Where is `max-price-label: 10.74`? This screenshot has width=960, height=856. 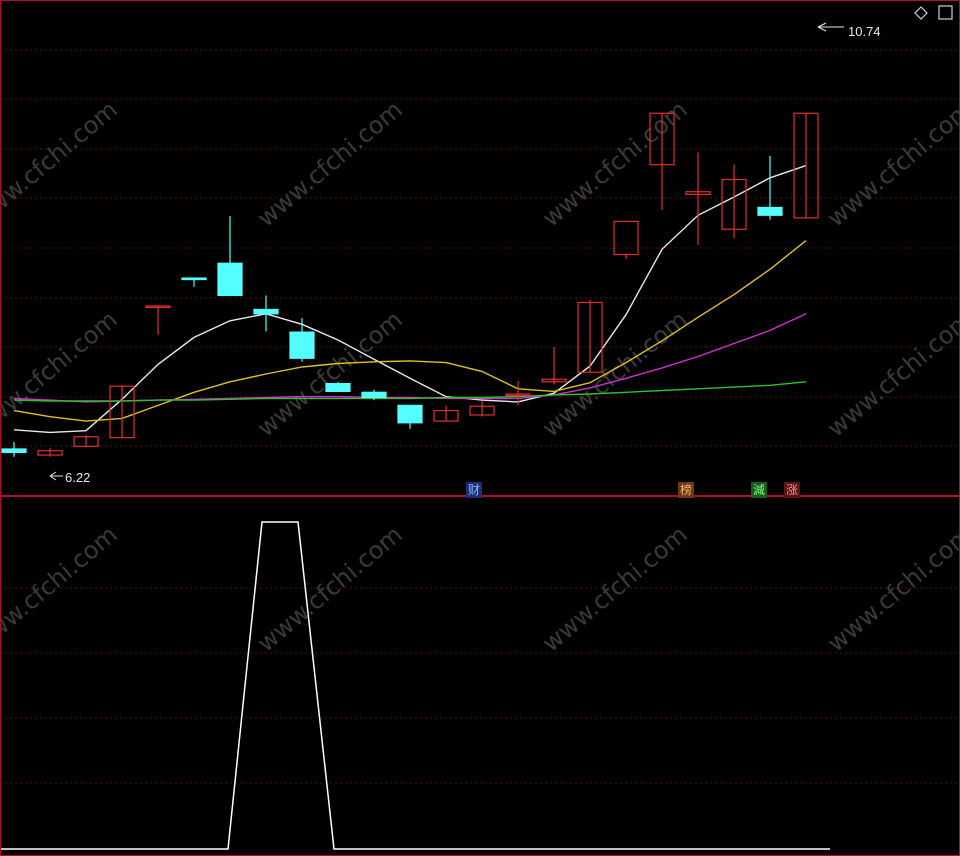 max-price-label: 10.74 is located at coordinates (864, 31).